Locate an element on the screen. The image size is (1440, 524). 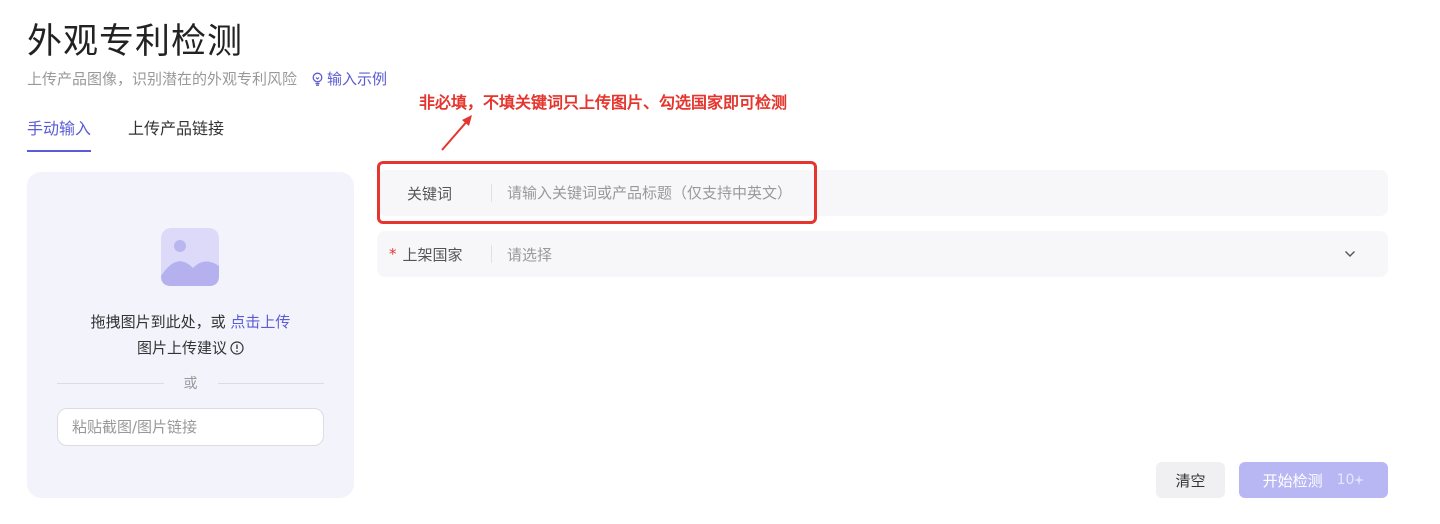
cost-value: 10 is located at coordinates (1345, 480).